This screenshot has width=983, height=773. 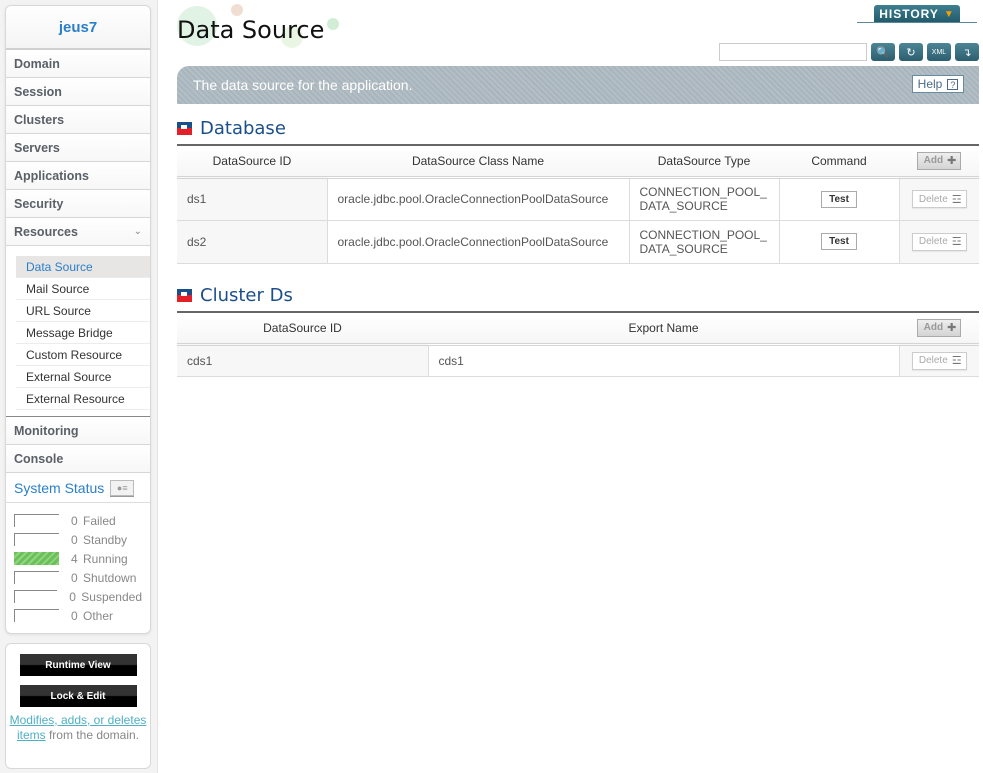 I want to click on search-input, so click(x=793, y=52).